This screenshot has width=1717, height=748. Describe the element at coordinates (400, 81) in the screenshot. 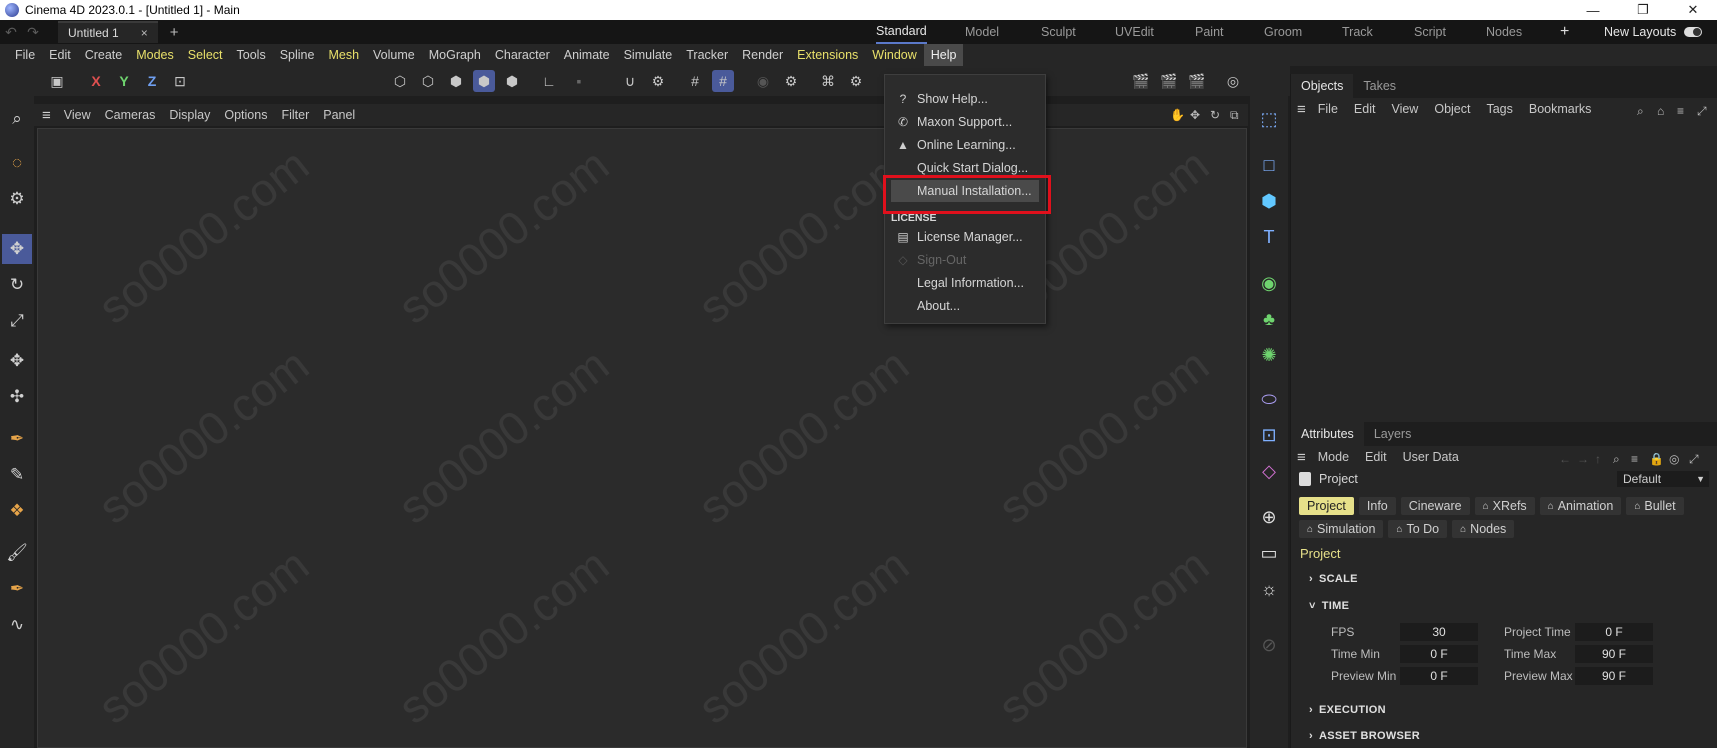

I see `points-mode-icon: ⬡` at that location.